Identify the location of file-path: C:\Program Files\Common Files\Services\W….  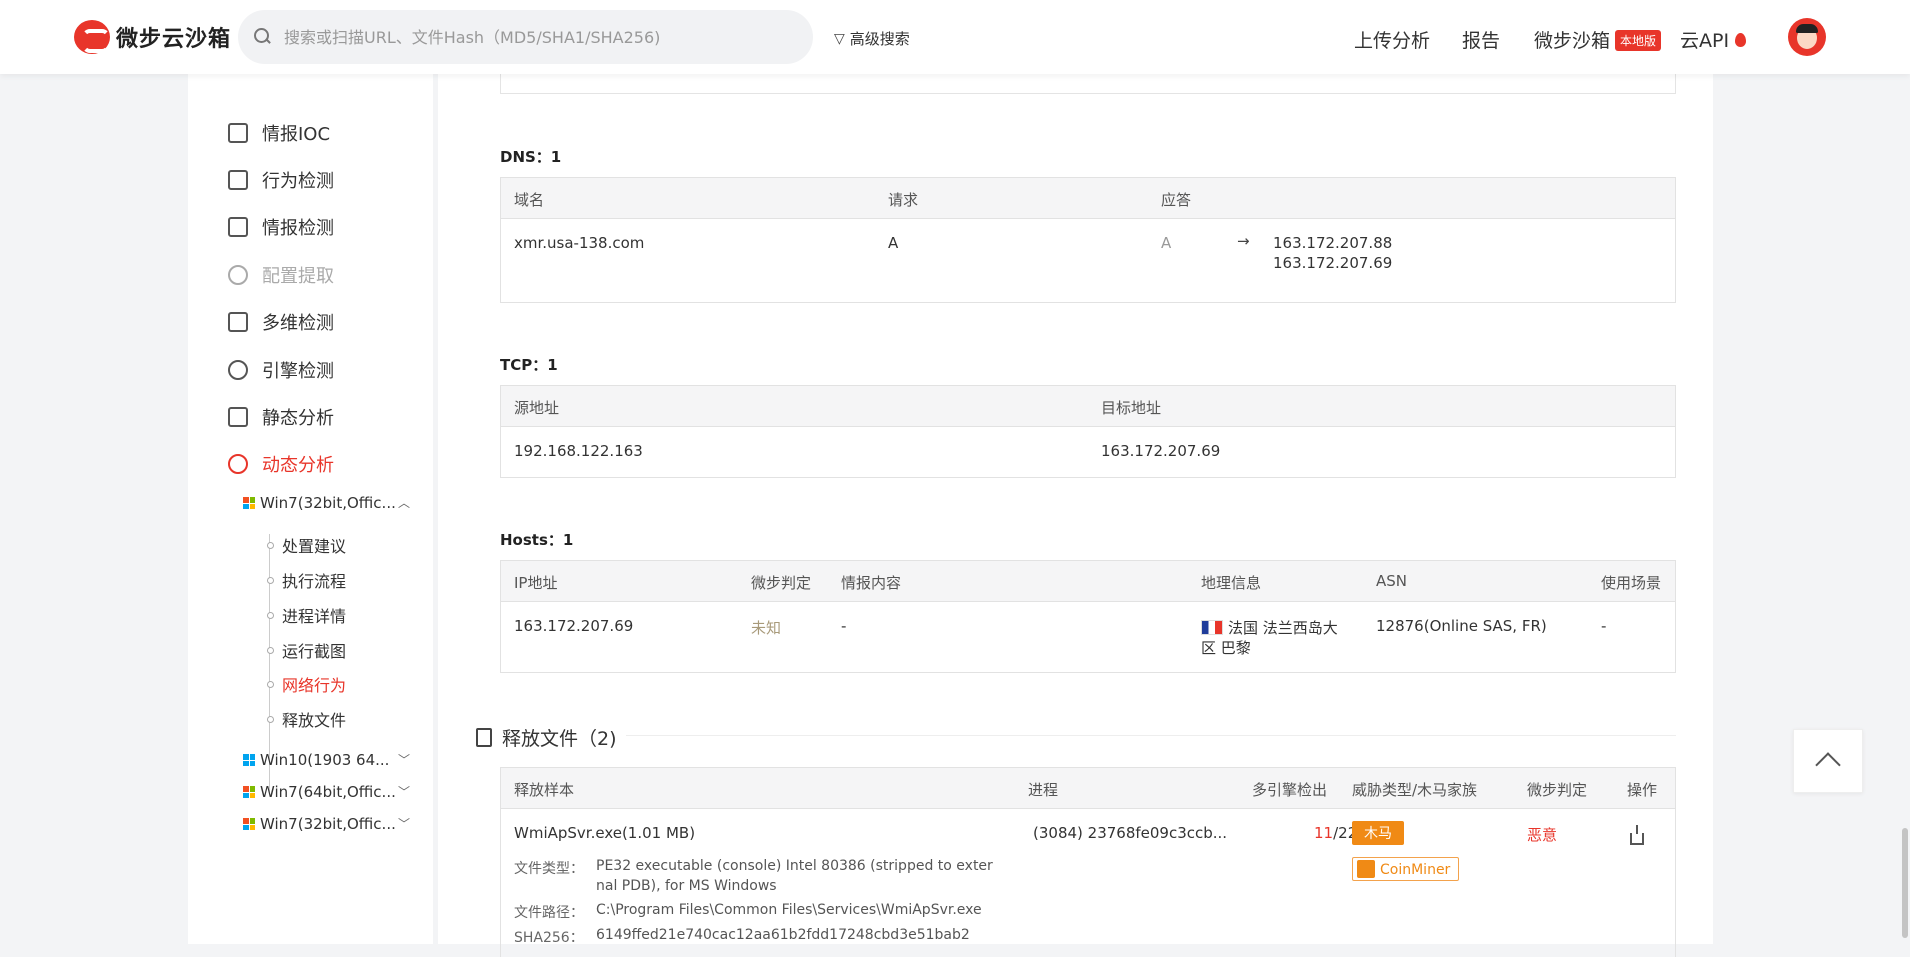
(789, 910).